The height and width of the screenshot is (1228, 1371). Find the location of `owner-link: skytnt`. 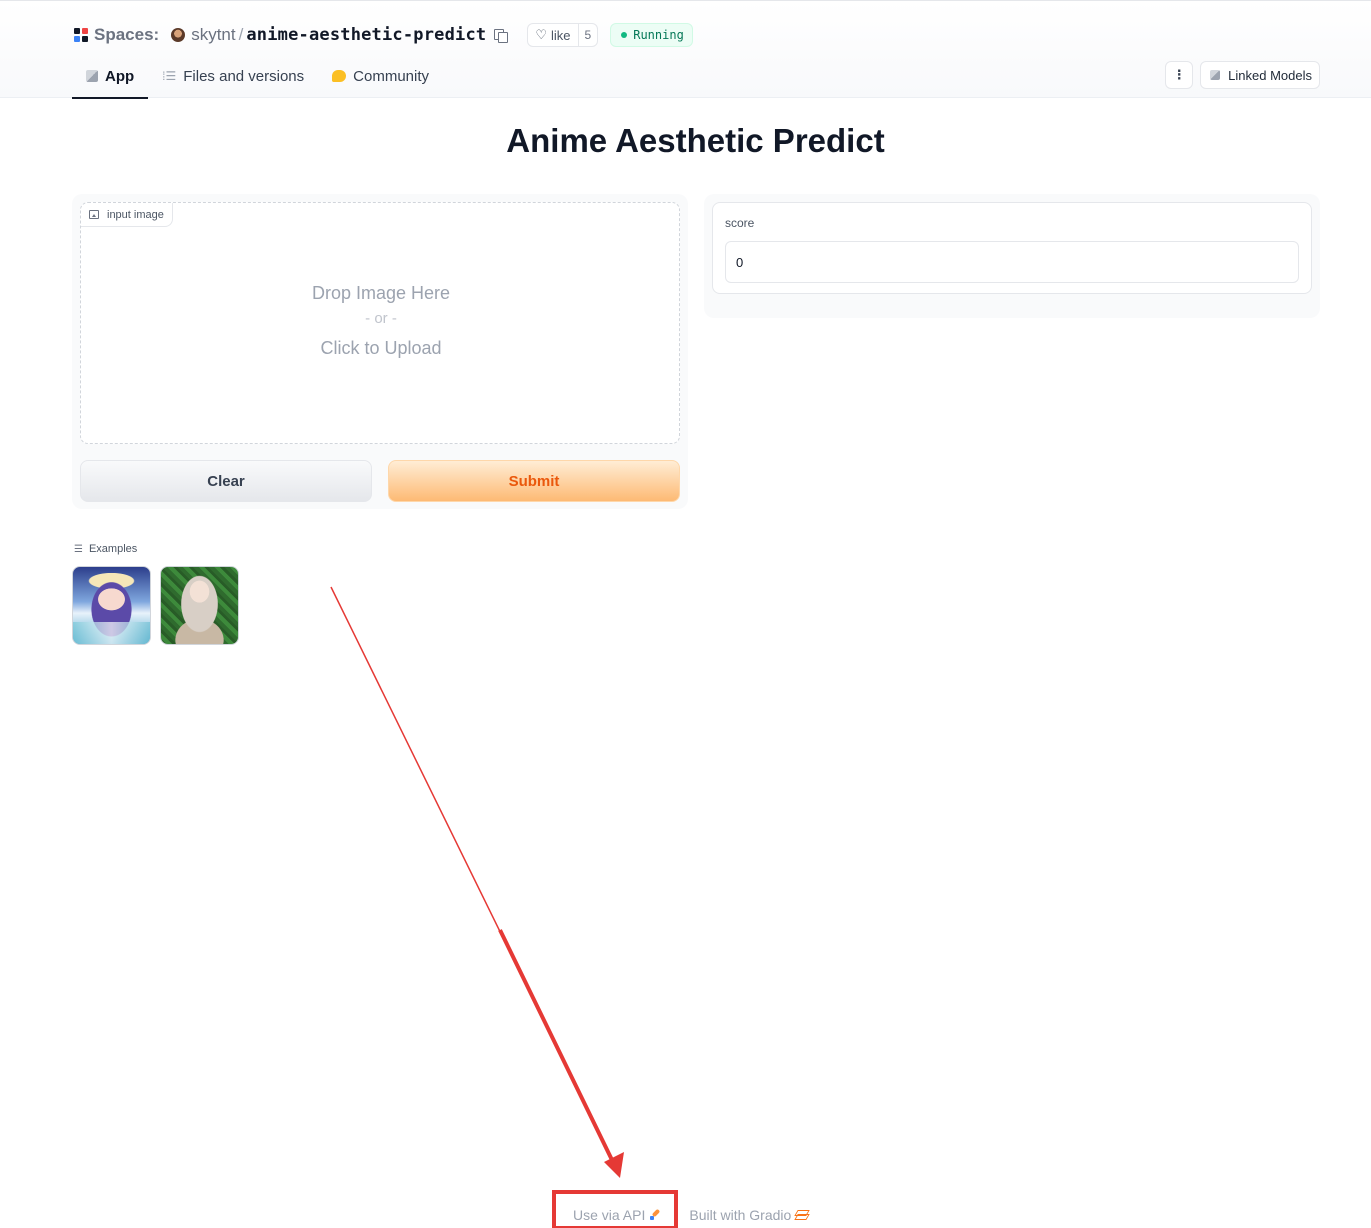

owner-link: skytnt is located at coordinates (213, 35).